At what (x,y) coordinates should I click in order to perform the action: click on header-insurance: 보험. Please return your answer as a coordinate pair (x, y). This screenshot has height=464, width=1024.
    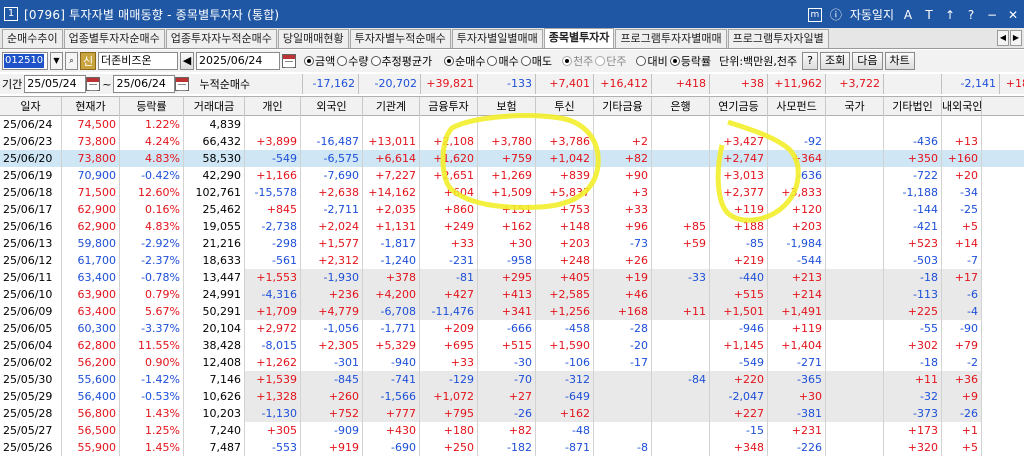
    Looking at the image, I should click on (507, 106).